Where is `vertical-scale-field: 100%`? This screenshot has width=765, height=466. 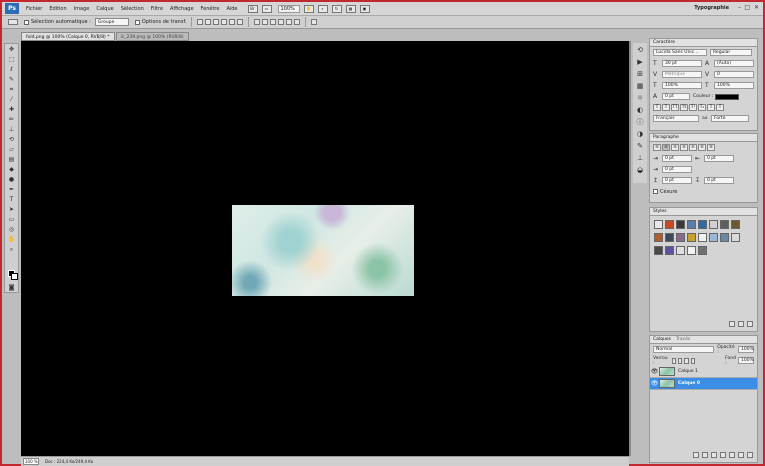
vertical-scale-field: 100% is located at coordinates (682, 85).